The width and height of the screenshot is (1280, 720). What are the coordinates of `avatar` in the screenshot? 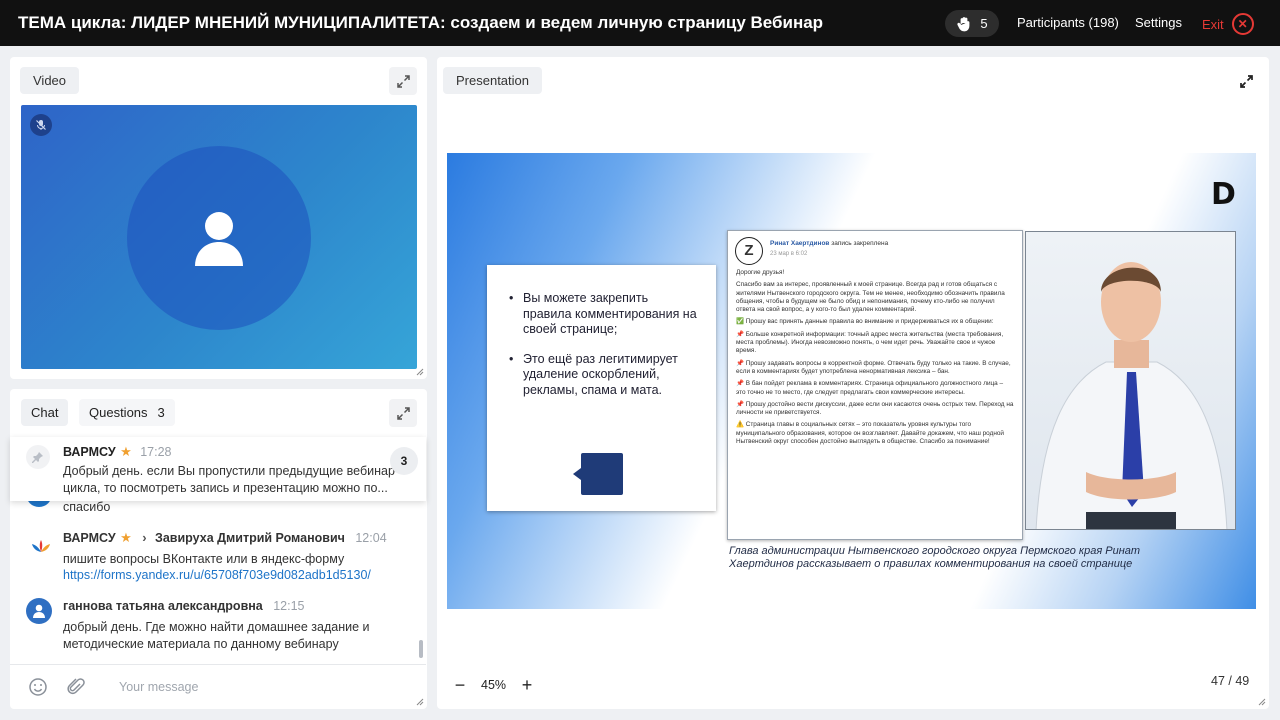 It's located at (39, 611).